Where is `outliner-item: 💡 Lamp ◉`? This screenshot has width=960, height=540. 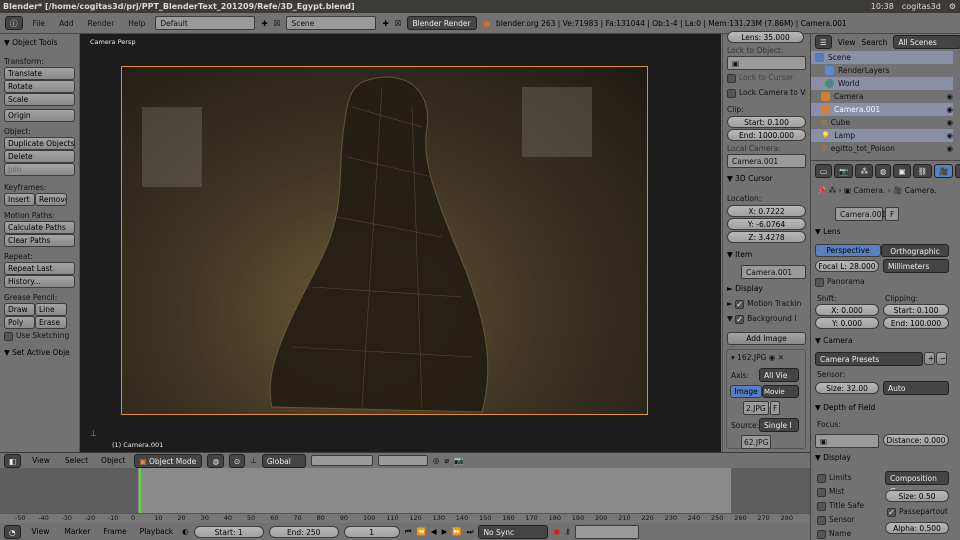 outliner-item: 💡 Lamp ◉ is located at coordinates (882, 135).